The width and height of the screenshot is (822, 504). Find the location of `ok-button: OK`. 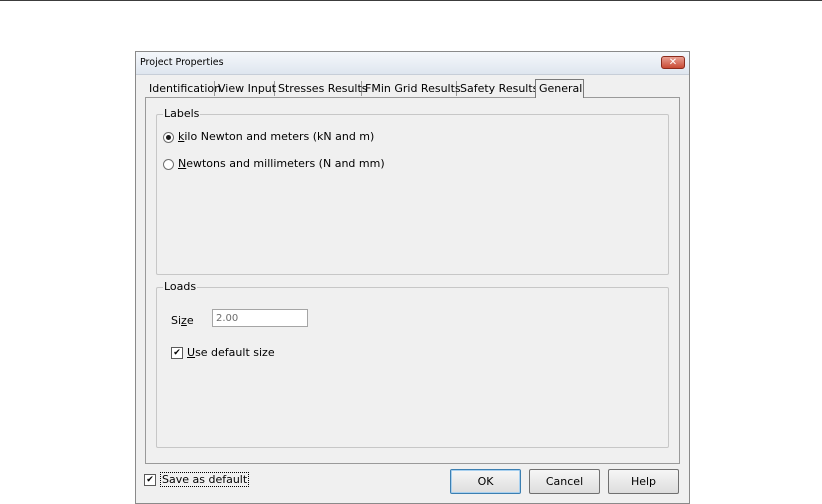

ok-button: OK is located at coordinates (485, 481).